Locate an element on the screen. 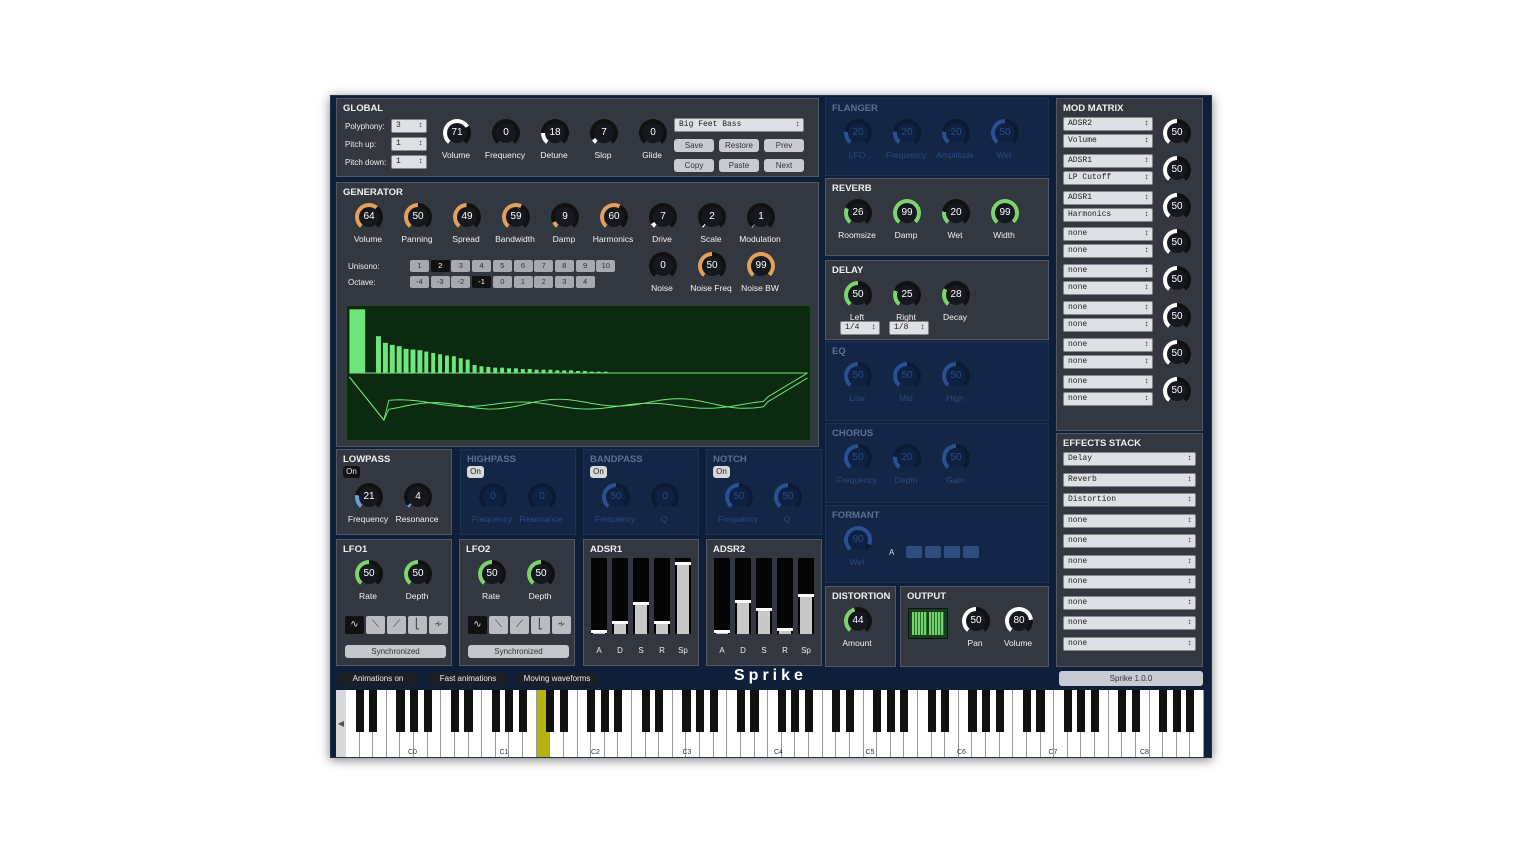  octave-minus1-button: -1 is located at coordinates (482, 282).